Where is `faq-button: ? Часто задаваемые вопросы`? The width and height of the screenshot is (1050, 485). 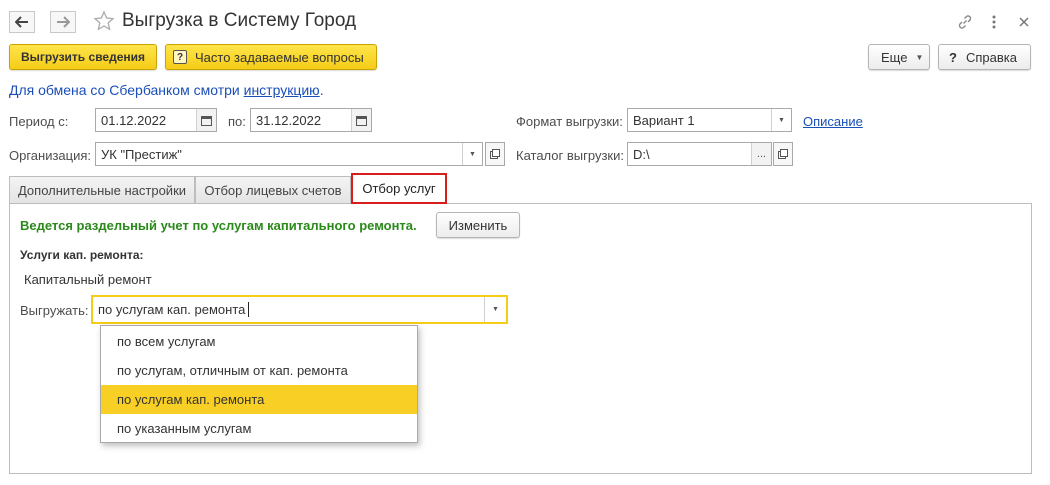 faq-button: ? Часто задаваемые вопросы is located at coordinates (271, 57).